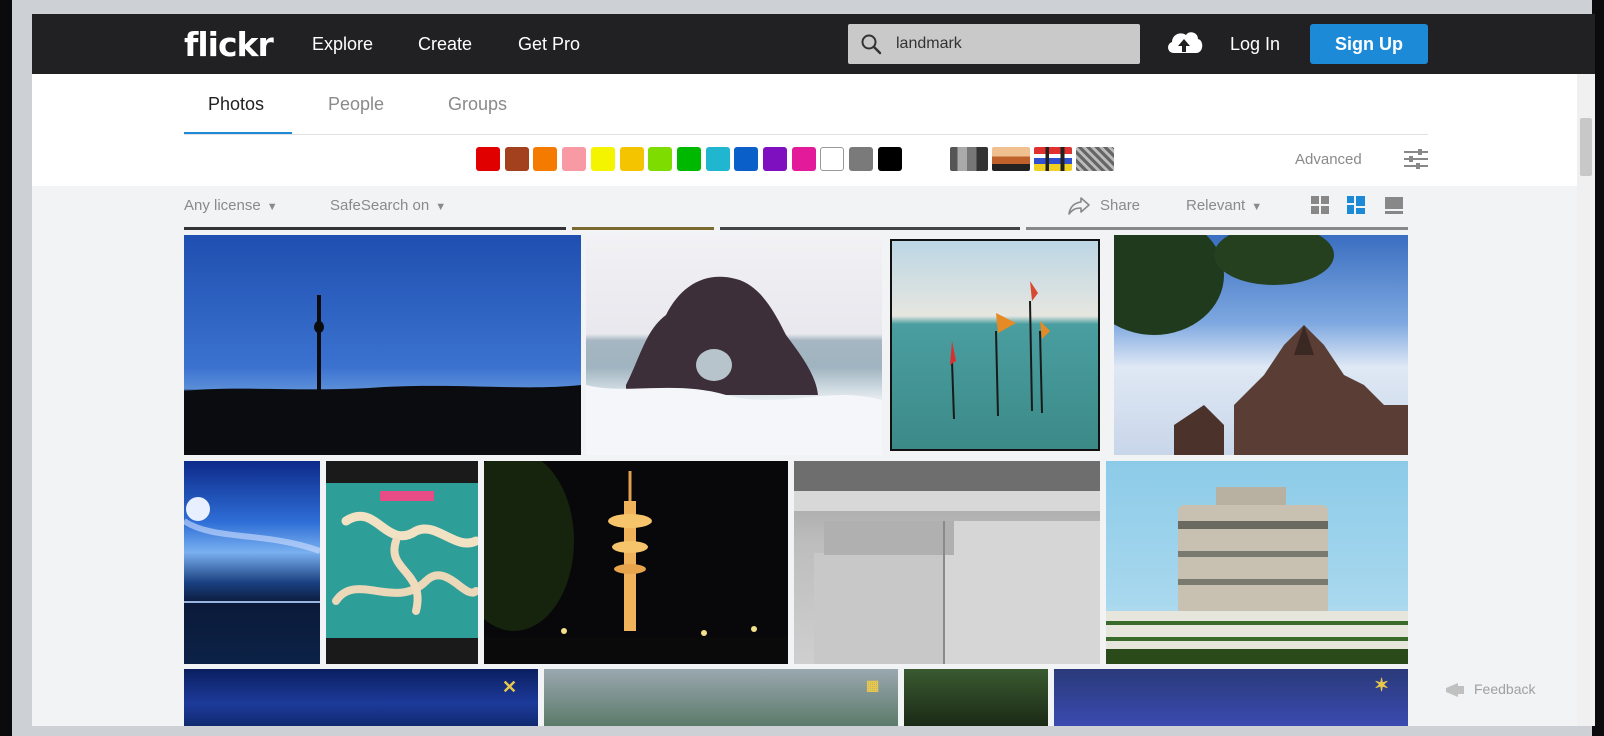 The image size is (1604, 736). What do you see at coordinates (1455, 690) in the screenshot?
I see `megaphone-icon` at bounding box center [1455, 690].